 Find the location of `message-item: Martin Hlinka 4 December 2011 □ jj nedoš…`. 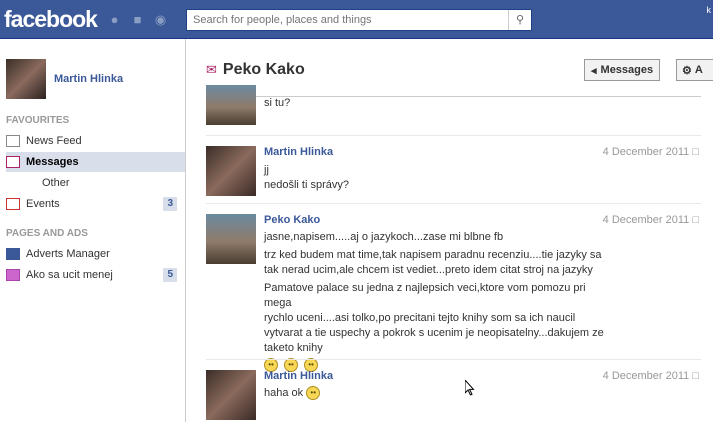

message-item: Martin Hlinka 4 December 2011 □ jj nedoš… is located at coordinates (453, 169).